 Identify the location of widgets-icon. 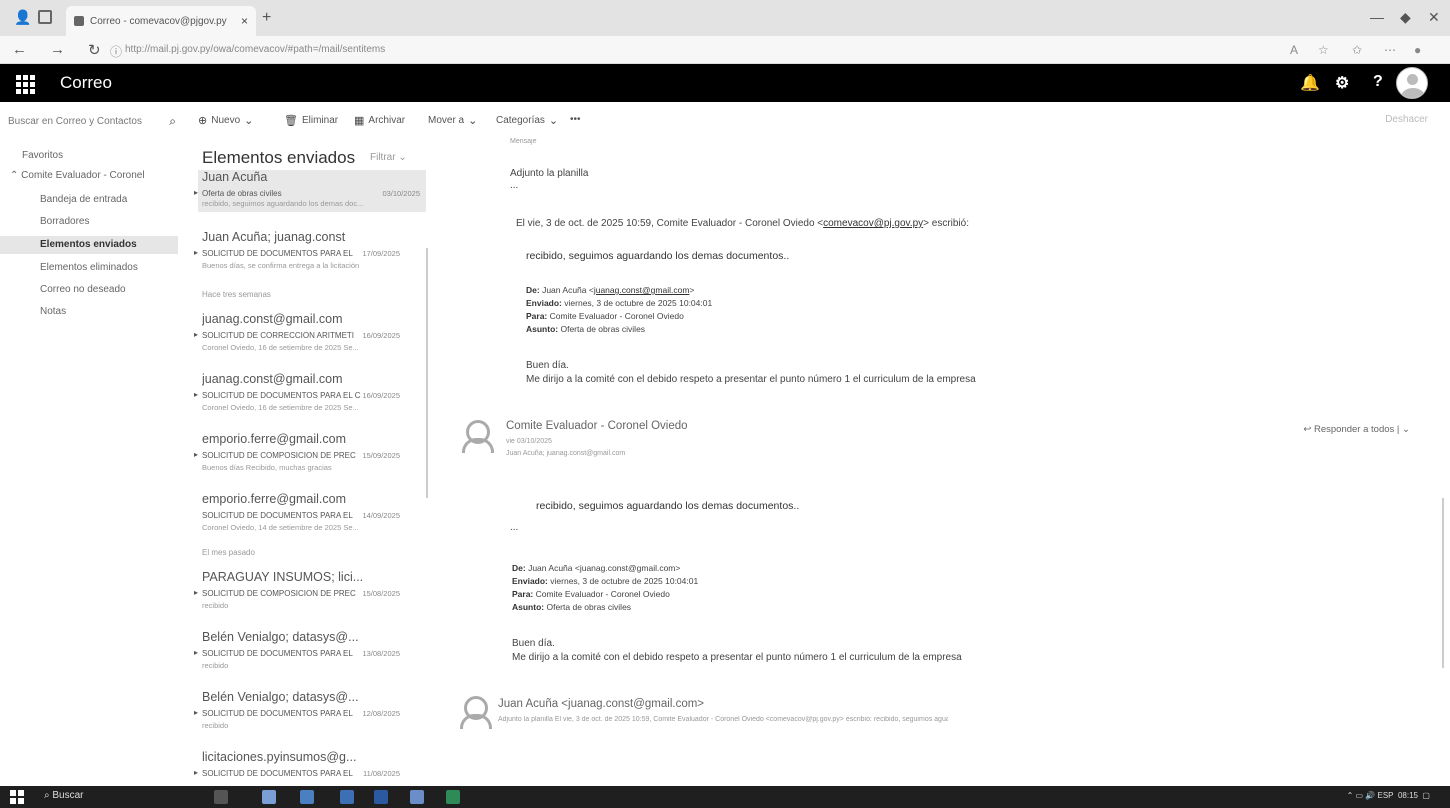
(221, 797).